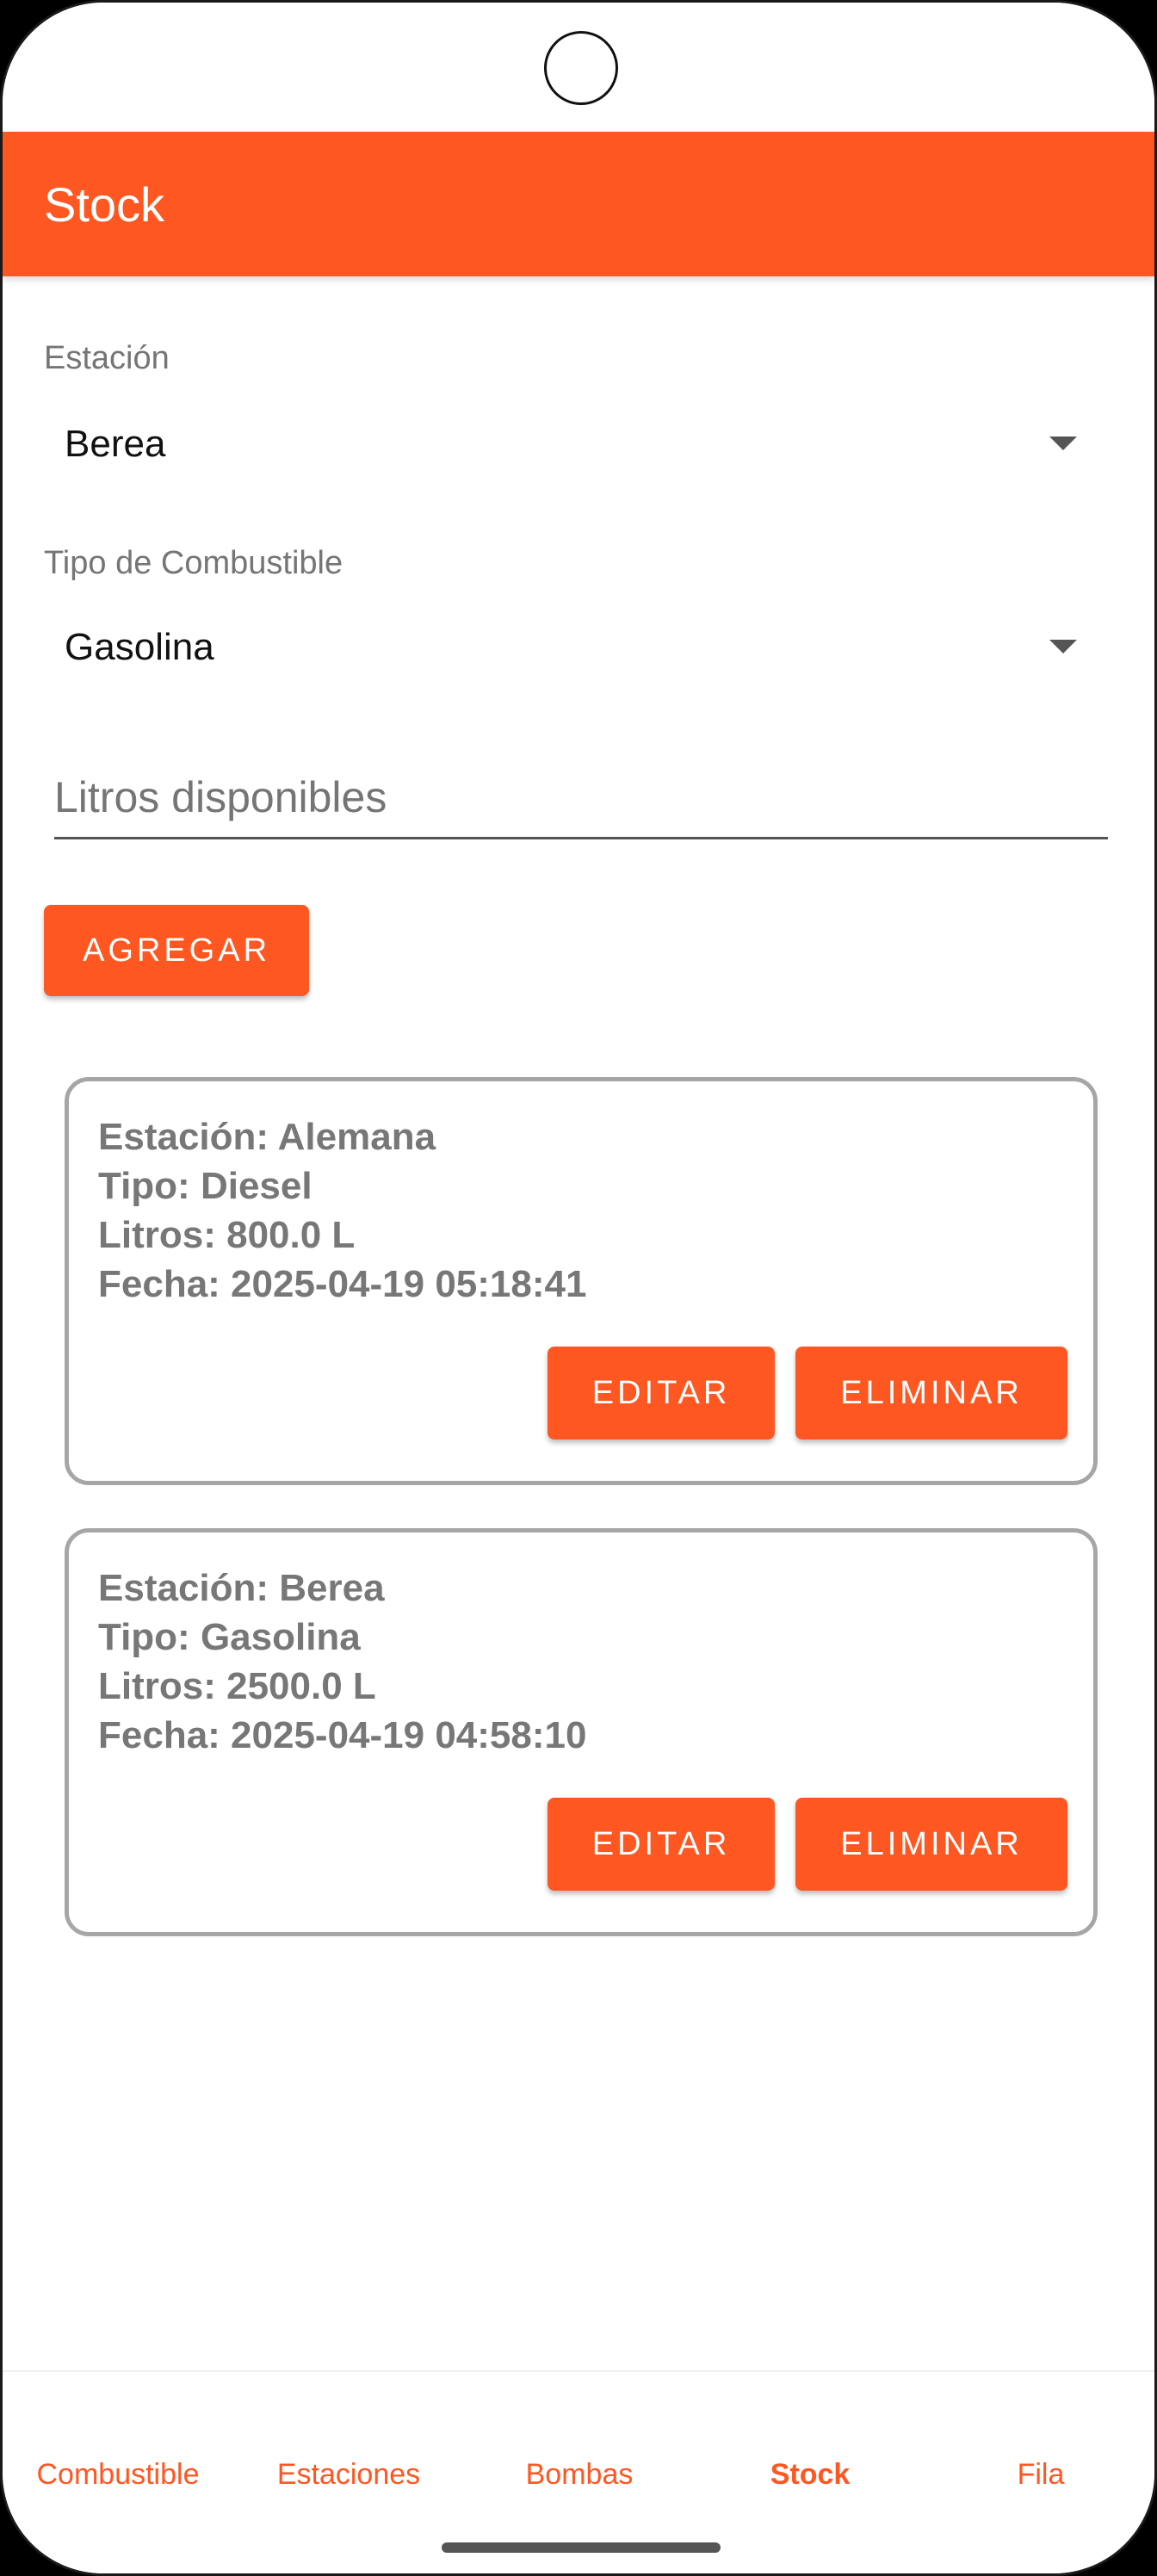  What do you see at coordinates (581, 68) in the screenshot?
I see `front-camera` at bounding box center [581, 68].